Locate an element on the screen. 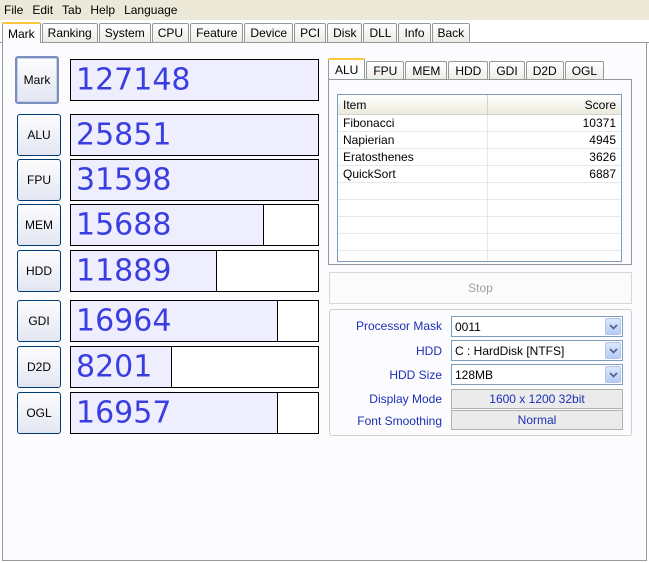 The image size is (649, 563). header-item: Item is located at coordinates (413, 104).